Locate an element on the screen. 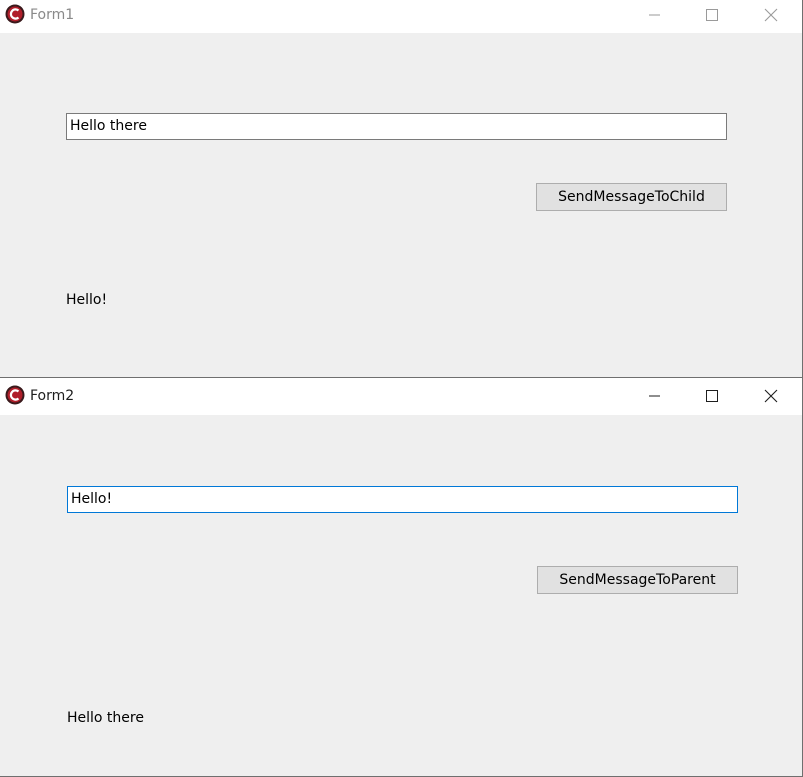  message-input: Hello there is located at coordinates (396, 126).